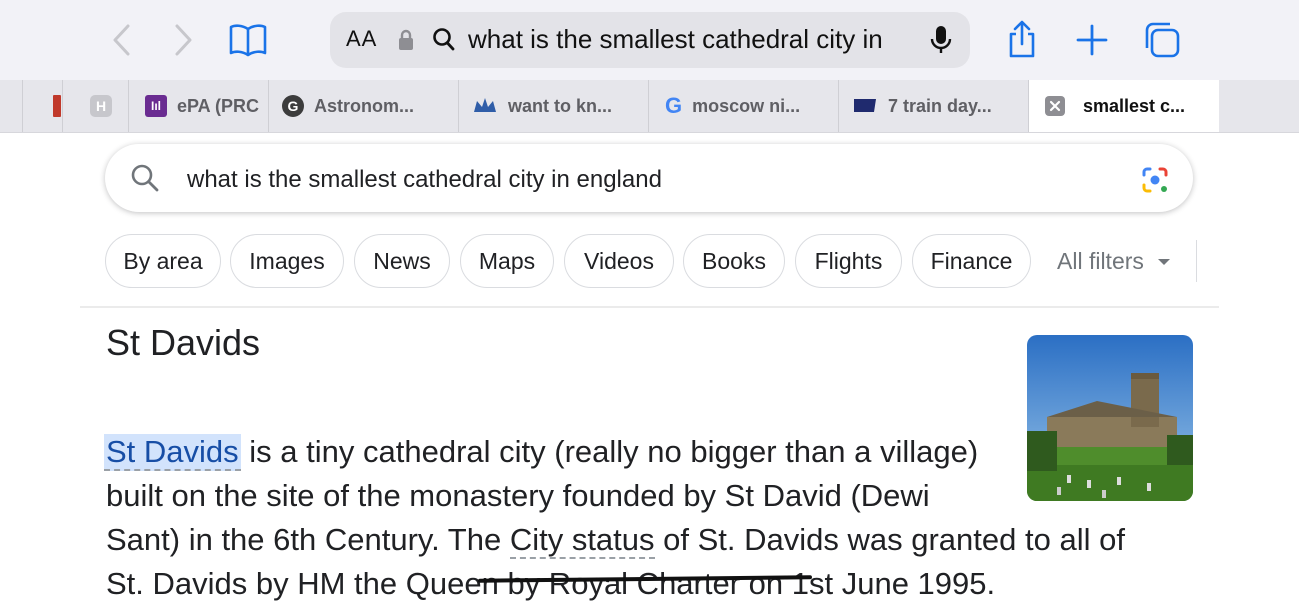 This screenshot has height=606, width=1299. I want to click on tab-3: Iıl ePA (PRC, so click(198, 106).